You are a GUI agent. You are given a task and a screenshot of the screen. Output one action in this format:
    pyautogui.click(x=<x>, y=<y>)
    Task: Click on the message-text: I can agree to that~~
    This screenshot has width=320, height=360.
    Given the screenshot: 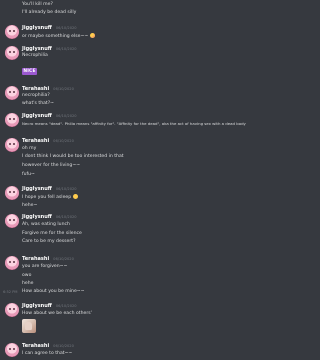 What is the action you would take?
    pyautogui.click(x=47, y=353)
    